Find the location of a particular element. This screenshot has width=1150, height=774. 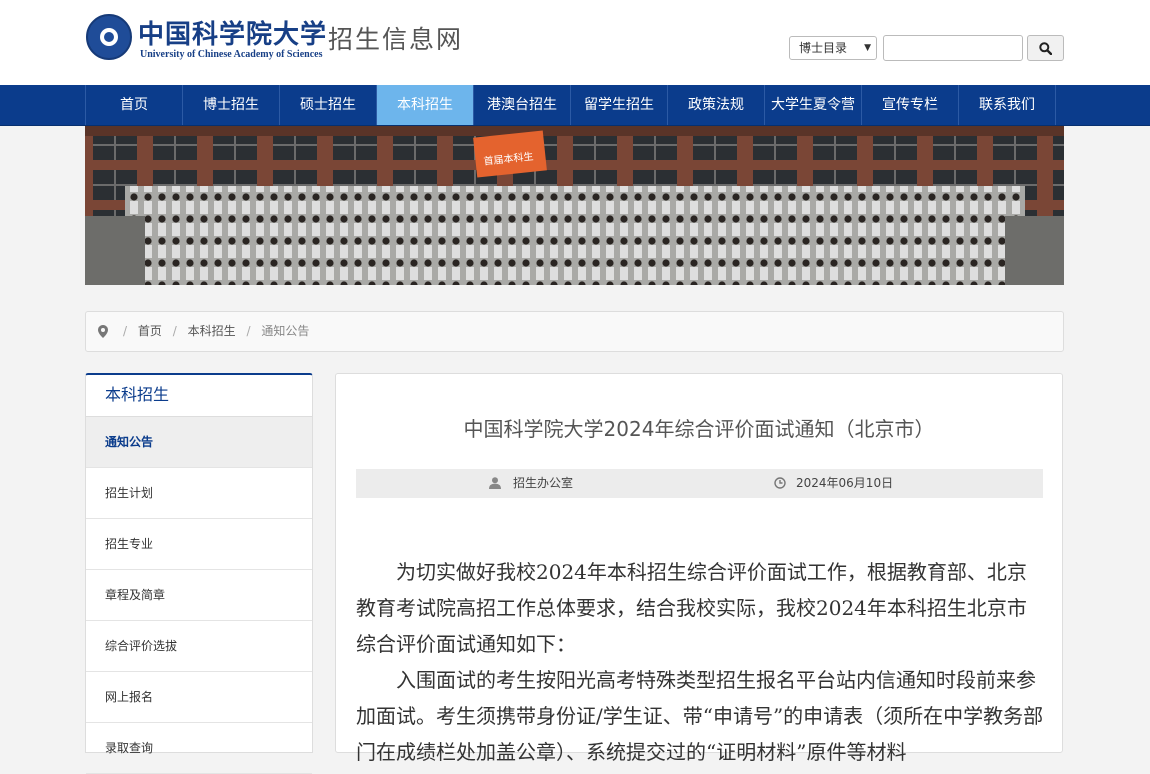

nav-item-undergraduate: 本科招生 is located at coordinates (425, 105).